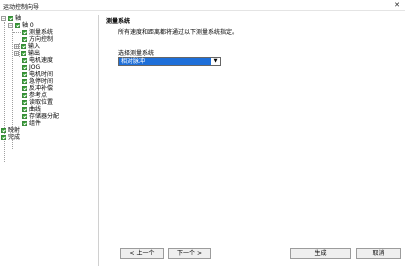 The height and width of the screenshot is (267, 405). Describe the element at coordinates (18, 18) in the screenshot. I see `tree-item-label: 轴` at that location.